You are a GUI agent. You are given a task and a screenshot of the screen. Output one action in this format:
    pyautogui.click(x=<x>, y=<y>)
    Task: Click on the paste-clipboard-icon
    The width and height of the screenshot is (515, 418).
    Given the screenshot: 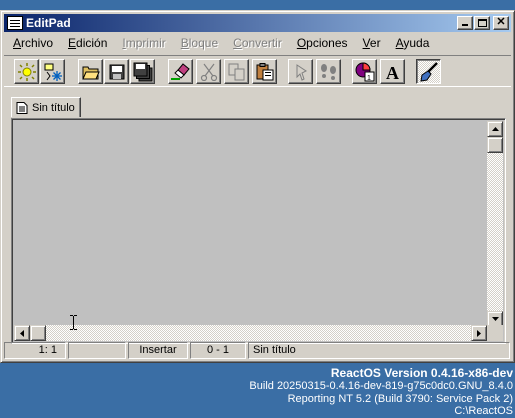 What is the action you would take?
    pyautogui.click(x=264, y=71)
    